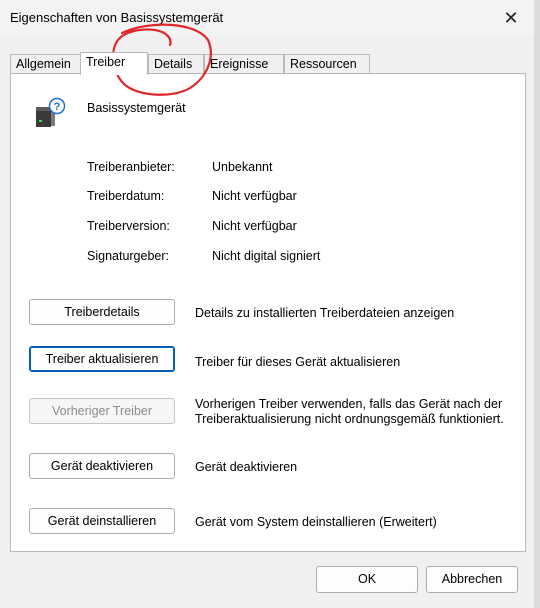  Describe the element at coordinates (254, 196) in the screenshot. I see `driver-date-value: Nicht verfügbar` at that location.